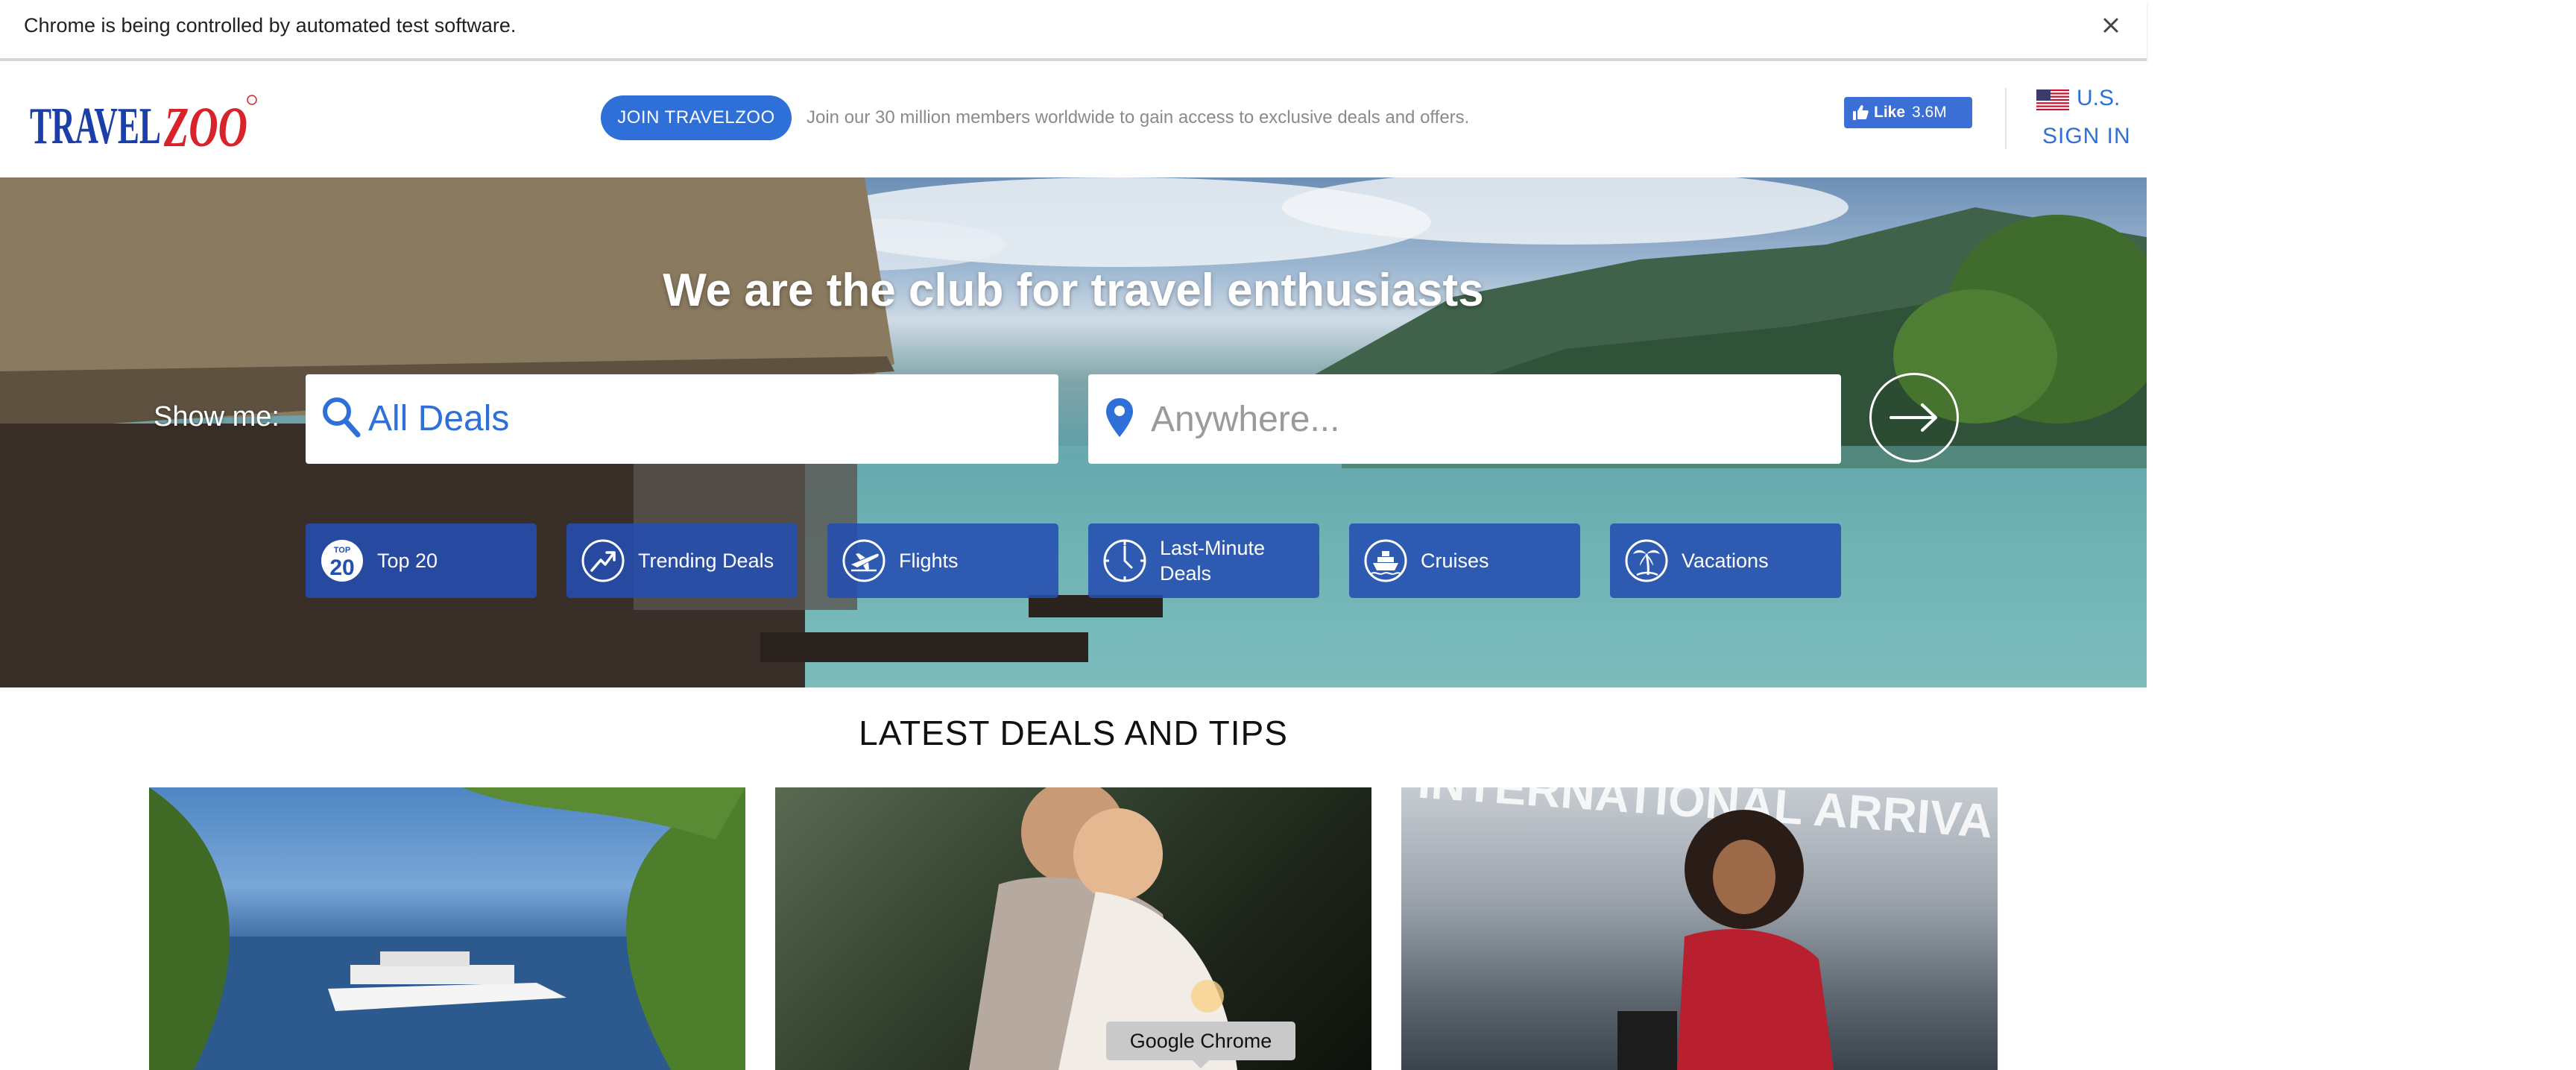  What do you see at coordinates (706, 561) in the screenshot?
I see `category-label: Trending Deals` at bounding box center [706, 561].